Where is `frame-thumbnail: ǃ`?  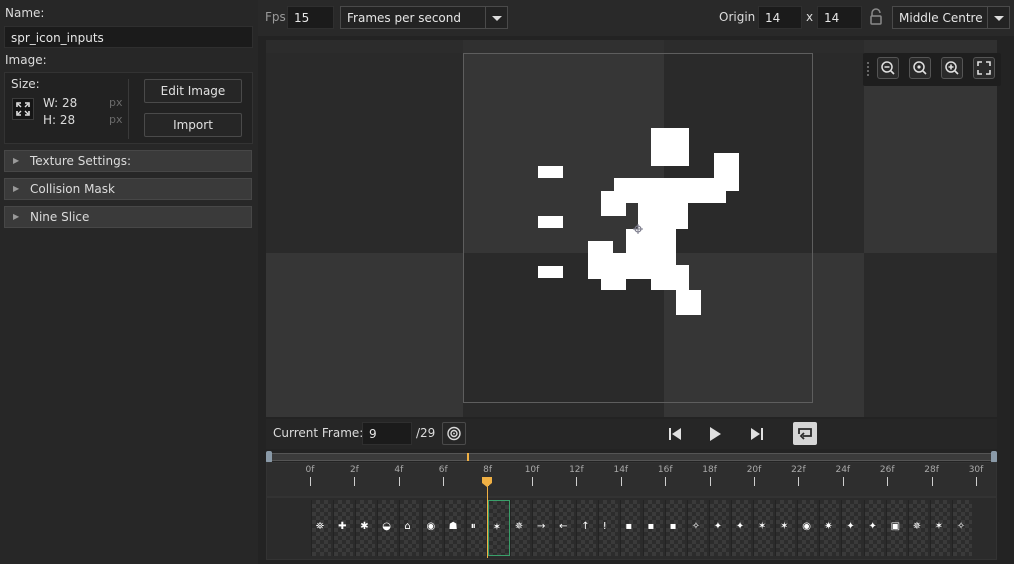
frame-thumbnail: ǃ is located at coordinates (608, 528).